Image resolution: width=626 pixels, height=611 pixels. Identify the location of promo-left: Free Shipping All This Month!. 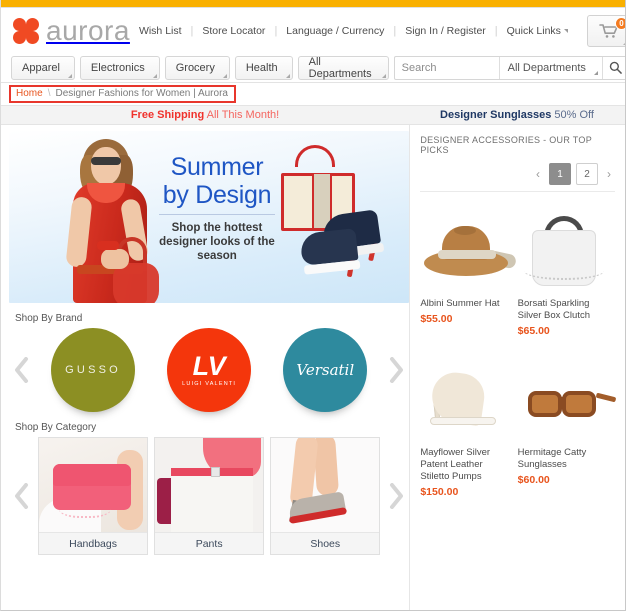
(205, 115).